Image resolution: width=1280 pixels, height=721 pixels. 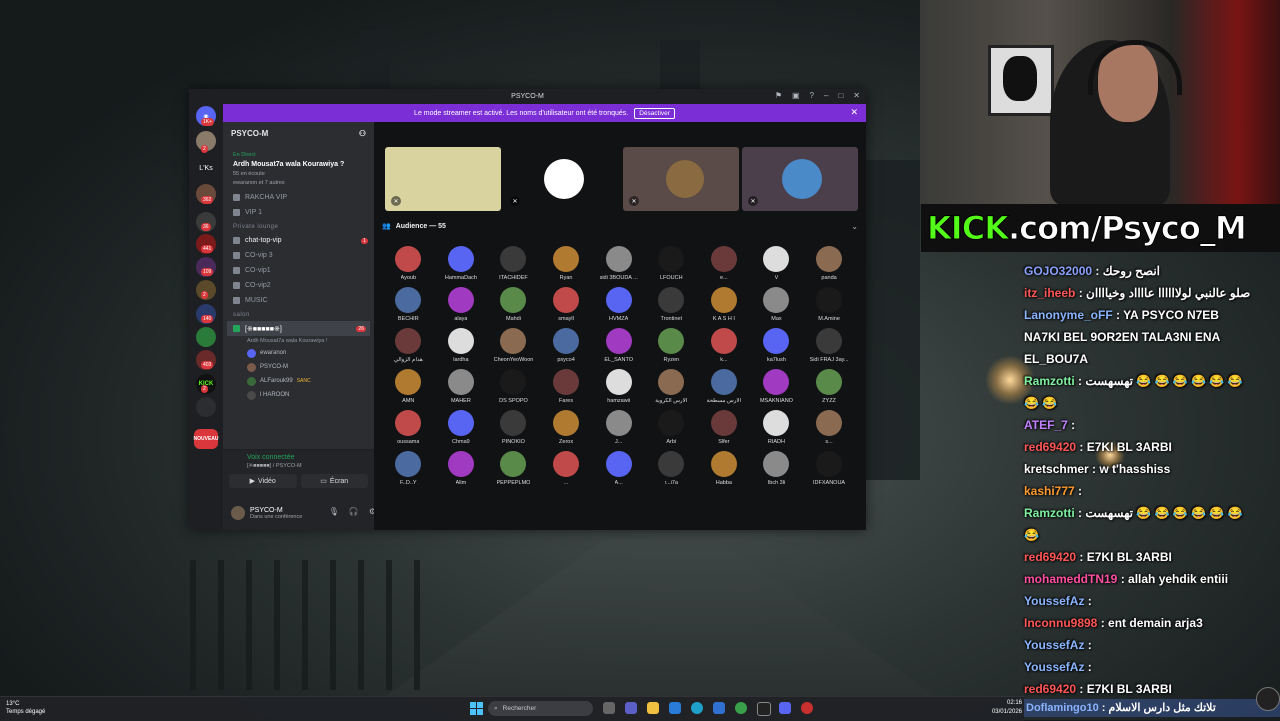 What do you see at coordinates (671, 468) in the screenshot?
I see `audience-member: r...i7a` at bounding box center [671, 468].